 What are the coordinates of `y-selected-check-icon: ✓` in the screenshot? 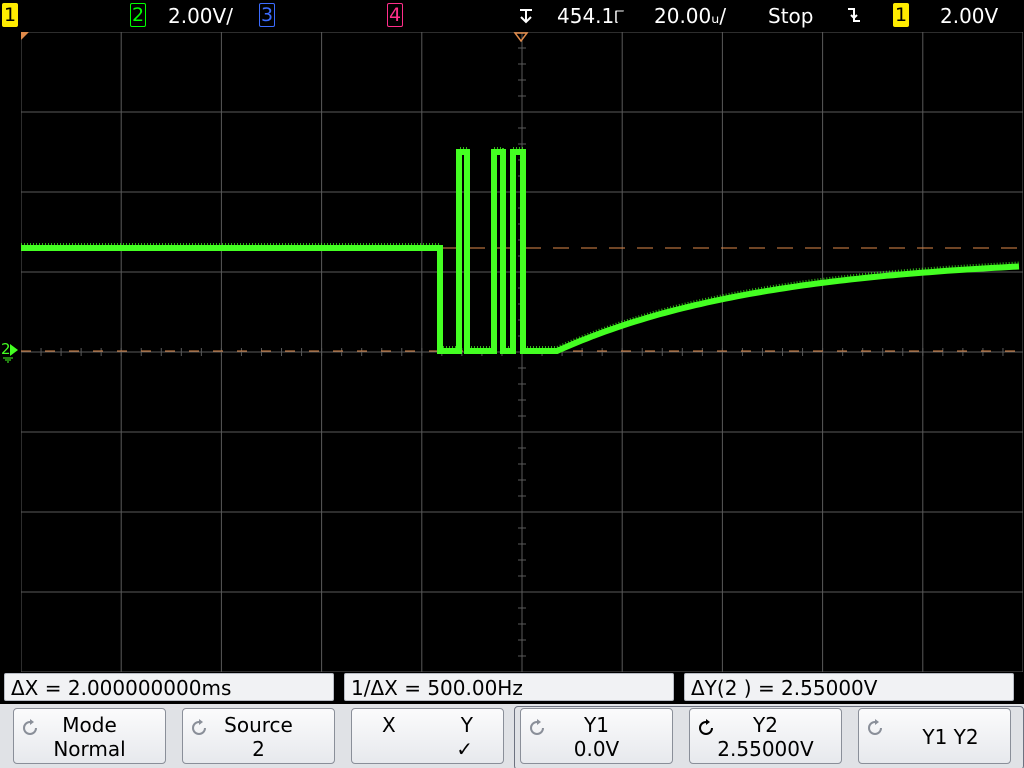 It's located at (464, 749).